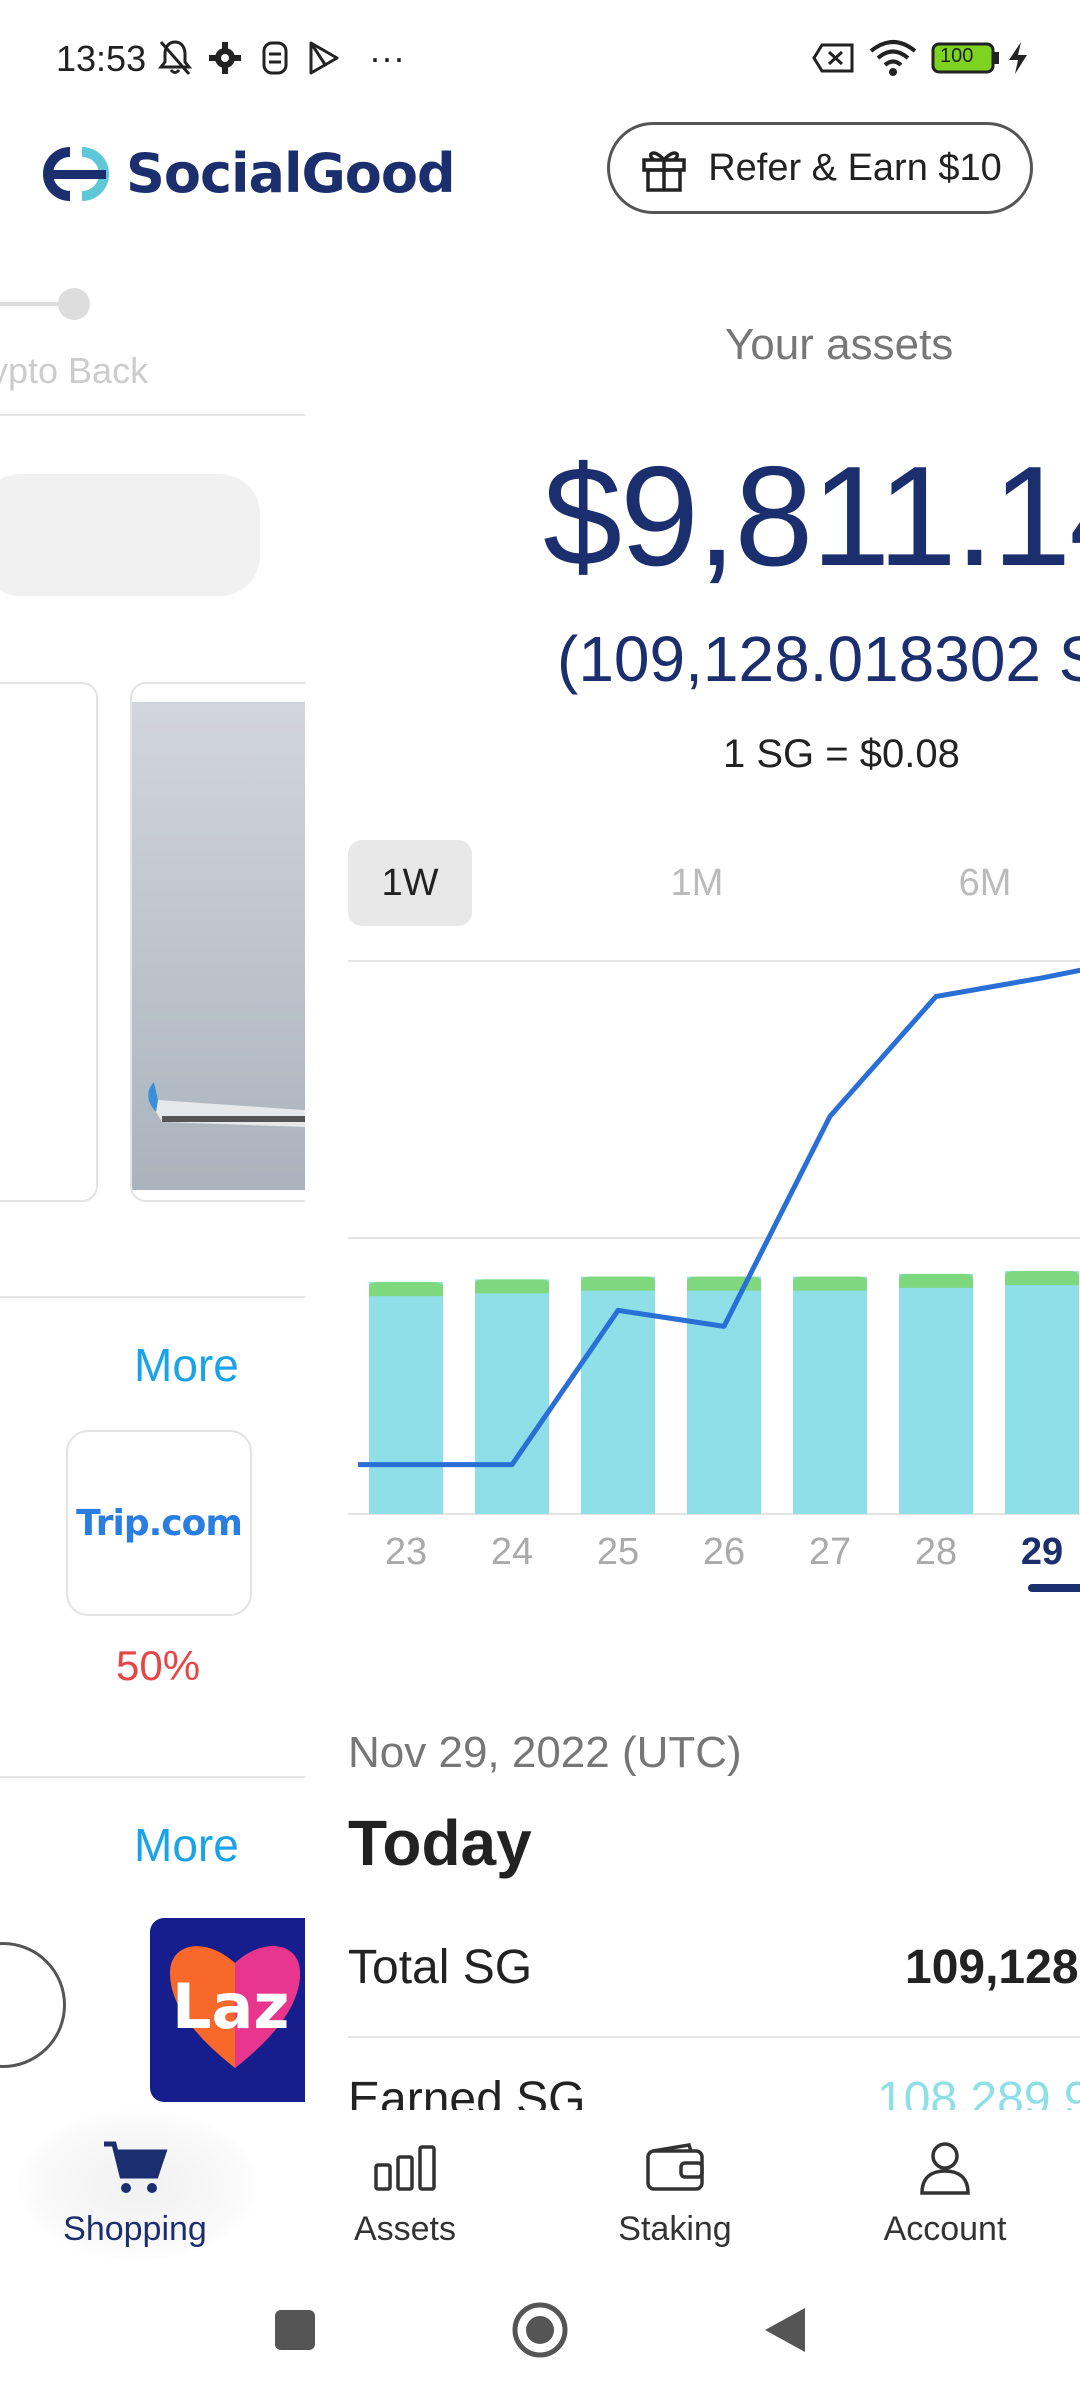  I want to click on battery-level: 100, so click(957, 56).